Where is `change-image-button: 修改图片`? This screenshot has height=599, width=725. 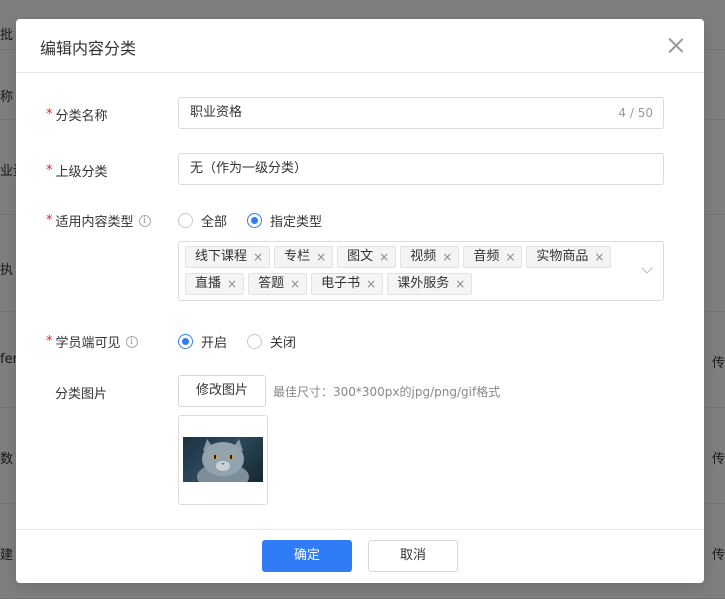 change-image-button: 修改图片 is located at coordinates (222, 391).